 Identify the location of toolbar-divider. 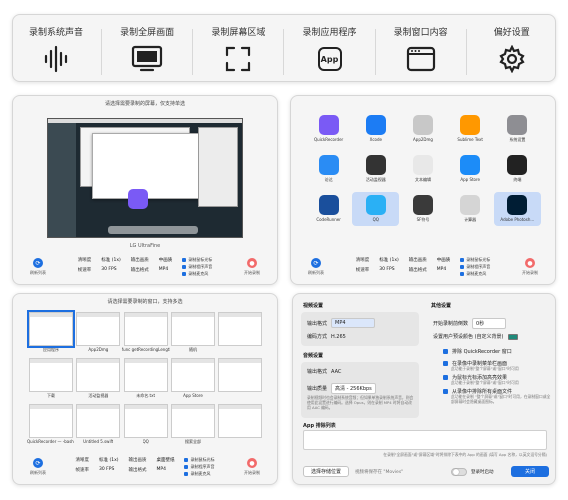
(193, 52).